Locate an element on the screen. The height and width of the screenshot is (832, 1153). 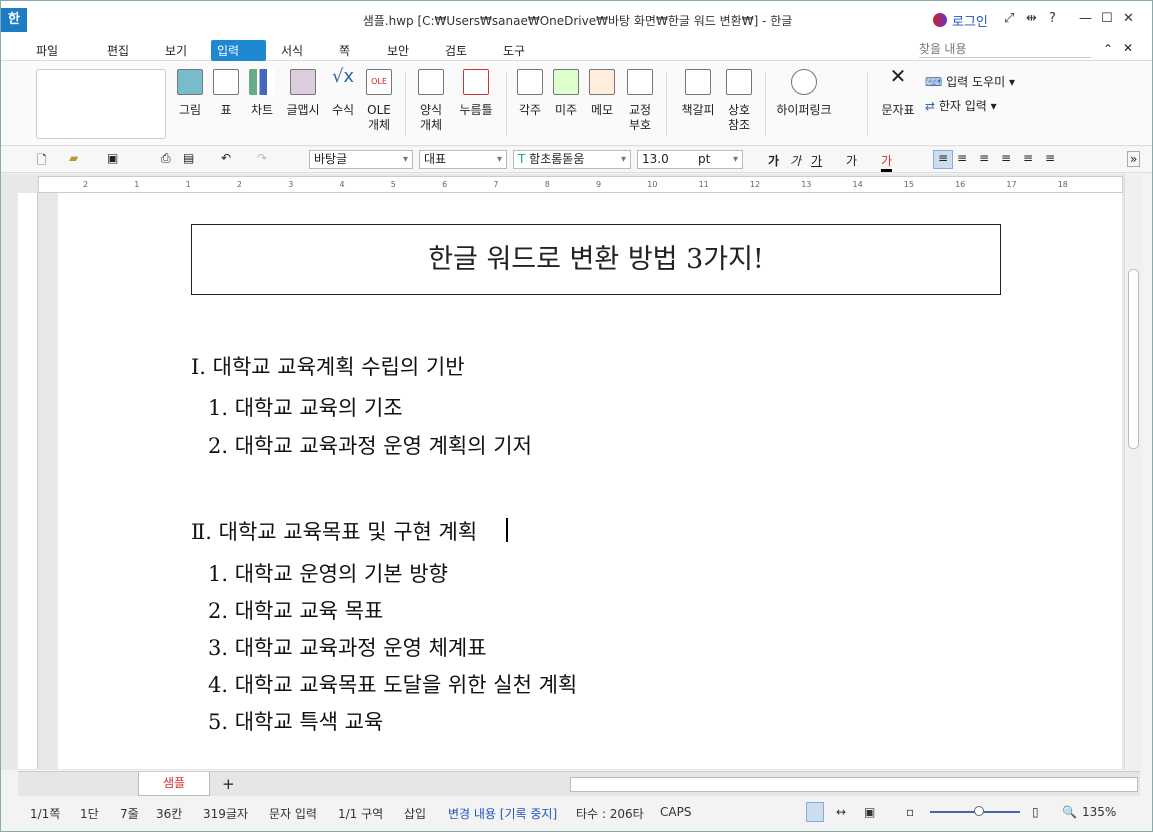
chart-button: 차트 is located at coordinates (262, 93).